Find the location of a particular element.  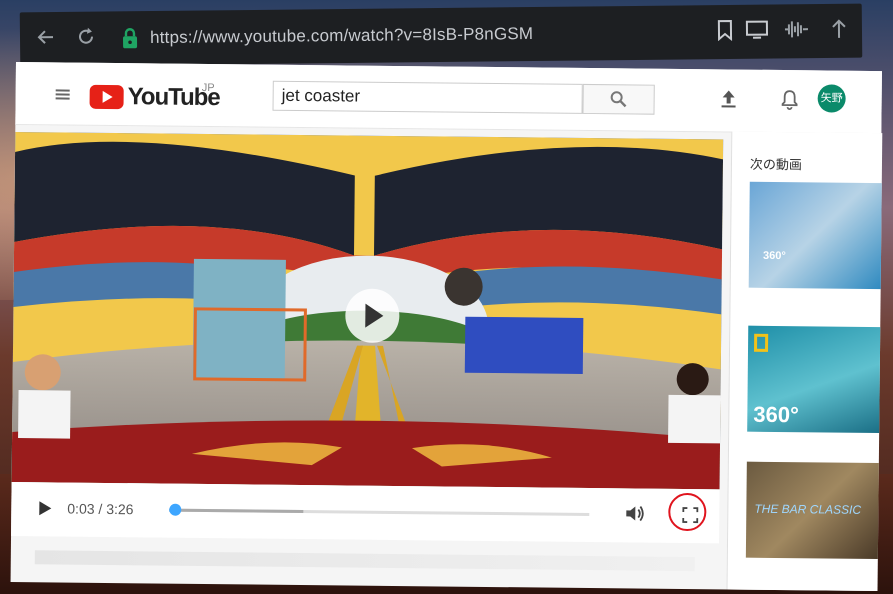

menu-icon is located at coordinates (62, 94).